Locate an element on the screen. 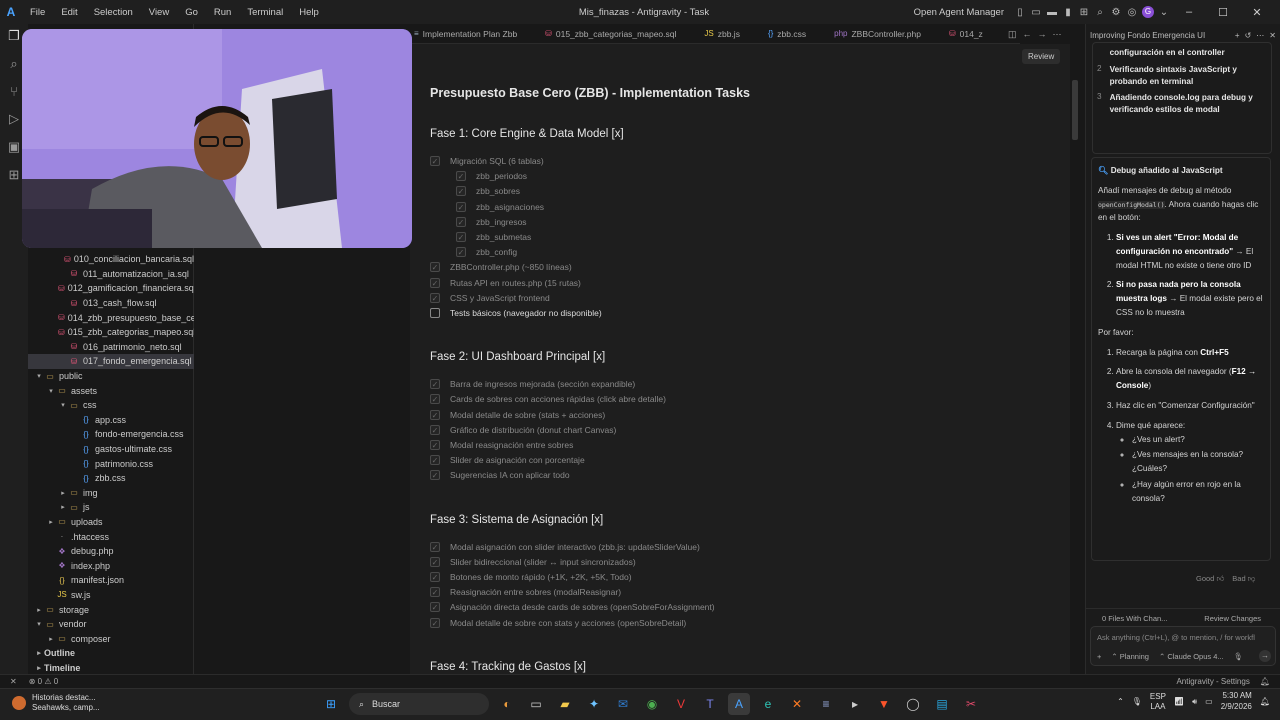 The height and width of the screenshot is (720, 1280). edge-icon: e is located at coordinates (768, 704).